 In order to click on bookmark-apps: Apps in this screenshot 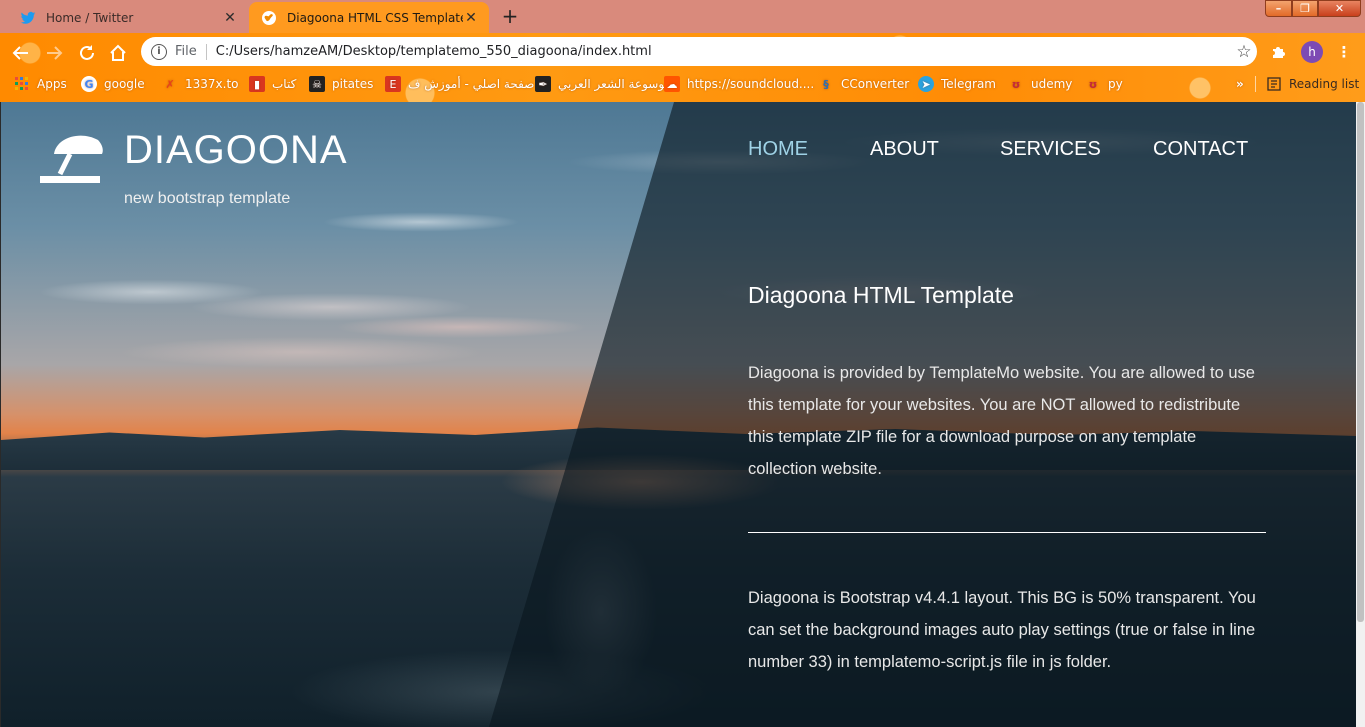, I will do `click(40, 84)`.